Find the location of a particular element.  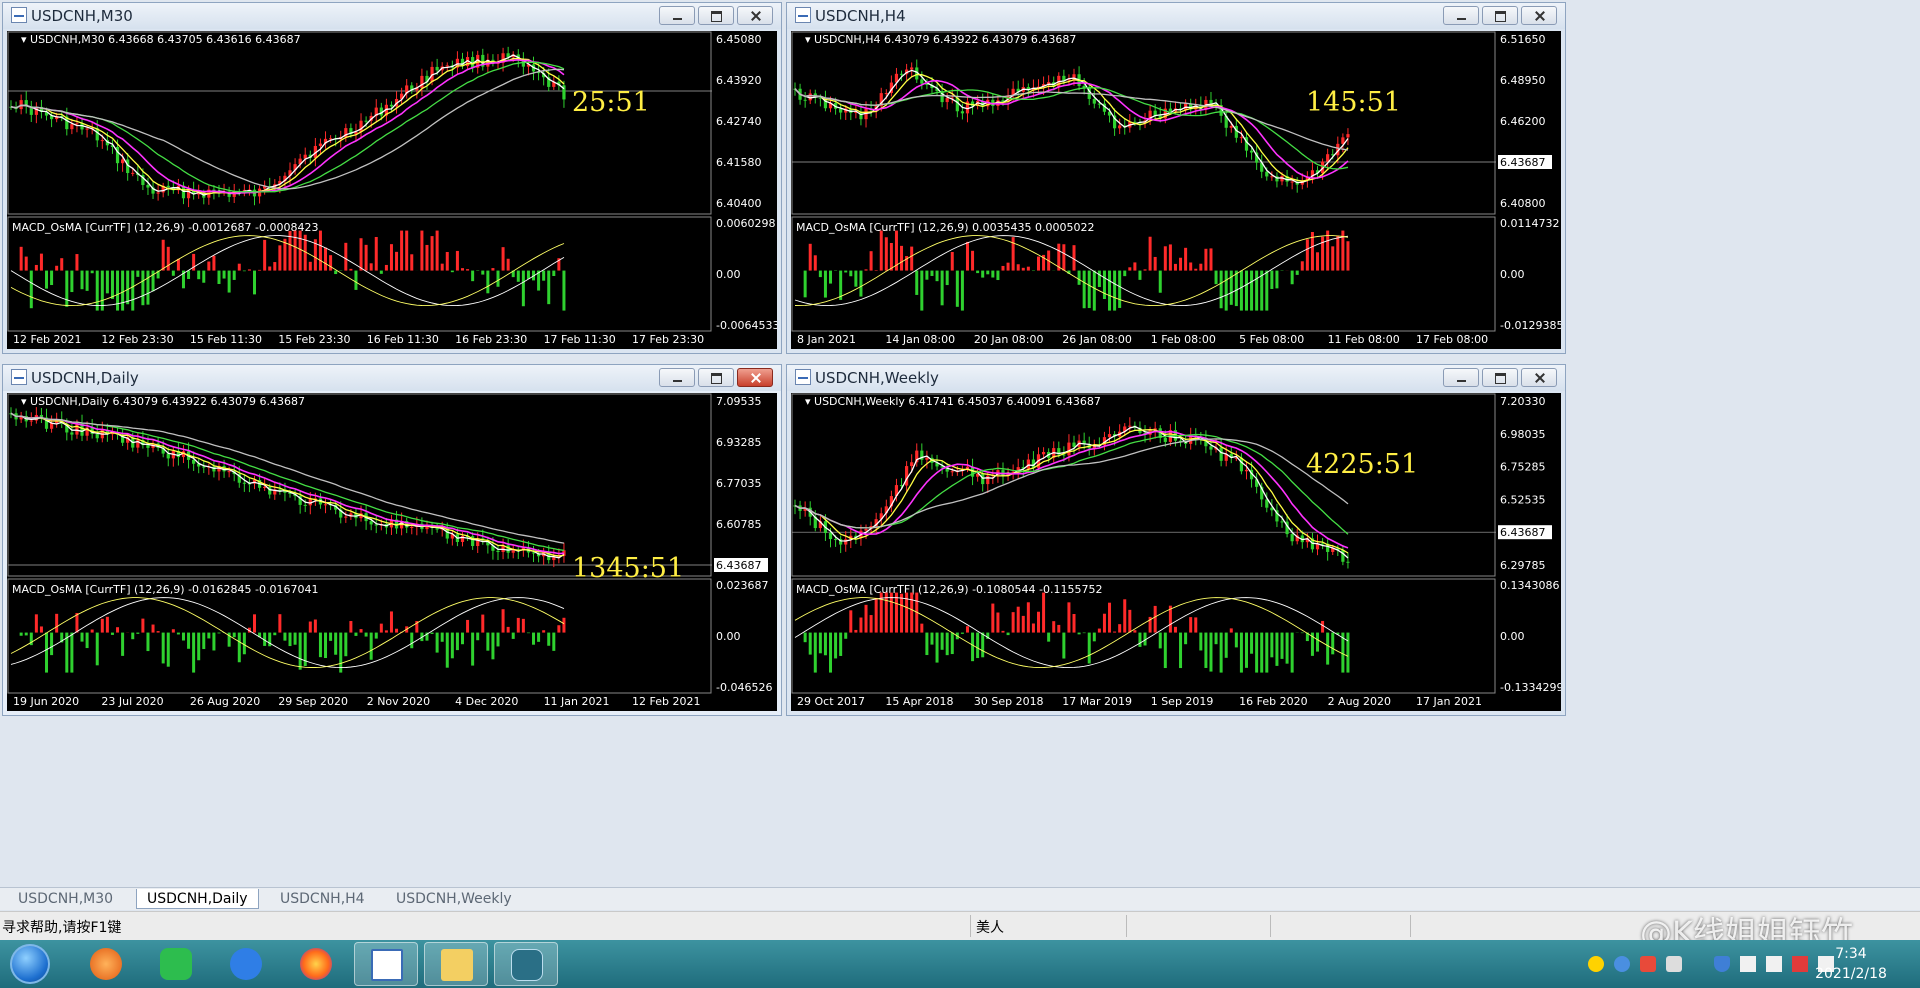

time-axis-label: 16 Feb 23:30 is located at coordinates (491, 339).